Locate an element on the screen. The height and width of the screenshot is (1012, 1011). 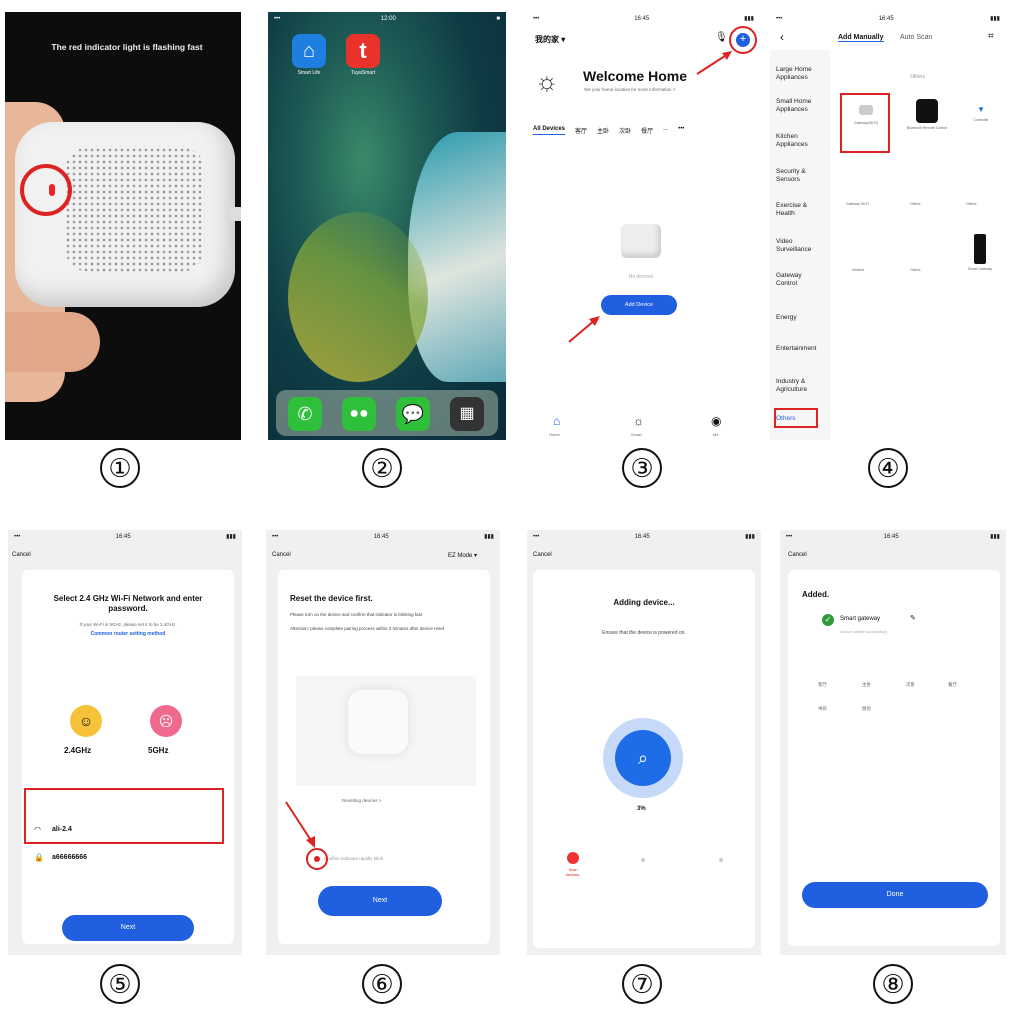
tab-menu: ••• is located at coordinates (681, 130).